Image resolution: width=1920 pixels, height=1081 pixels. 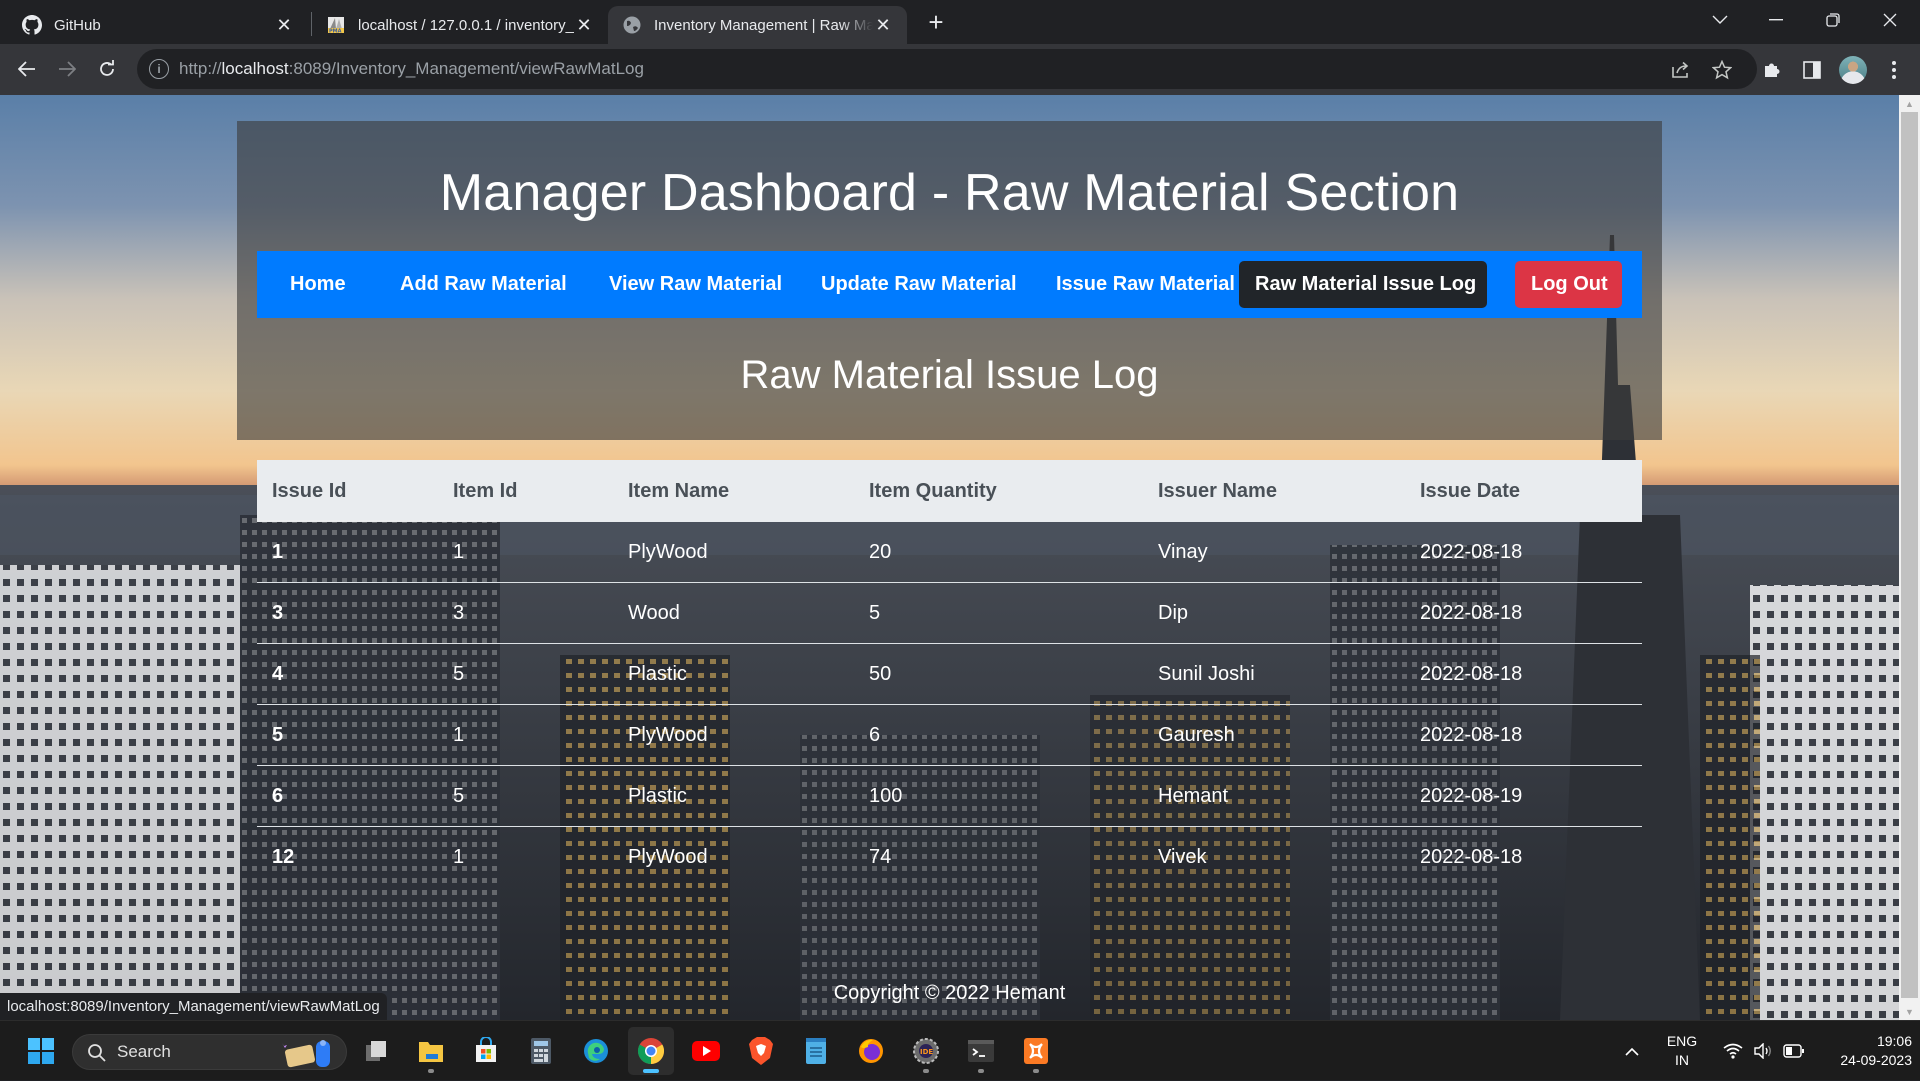 What do you see at coordinates (761, 1051) in the screenshot?
I see `taskbar-brave` at bounding box center [761, 1051].